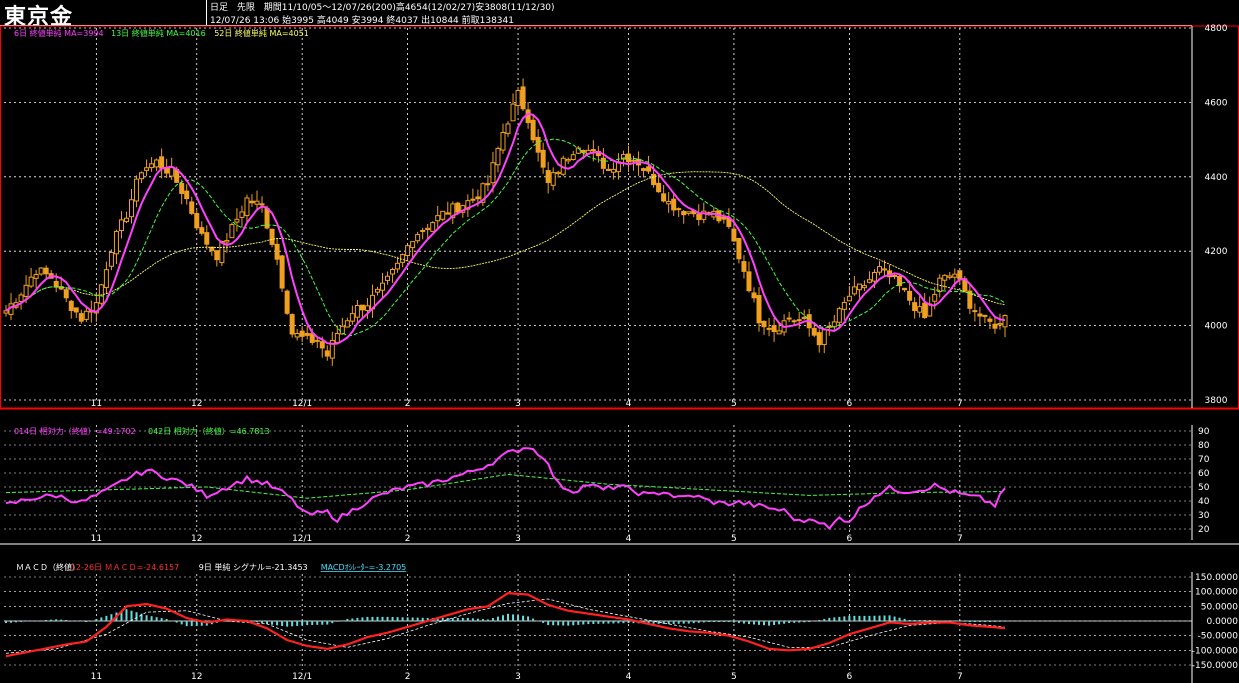 Image resolution: width=1239 pixels, height=683 pixels. I want to click on macd-line, so click(505, 624).